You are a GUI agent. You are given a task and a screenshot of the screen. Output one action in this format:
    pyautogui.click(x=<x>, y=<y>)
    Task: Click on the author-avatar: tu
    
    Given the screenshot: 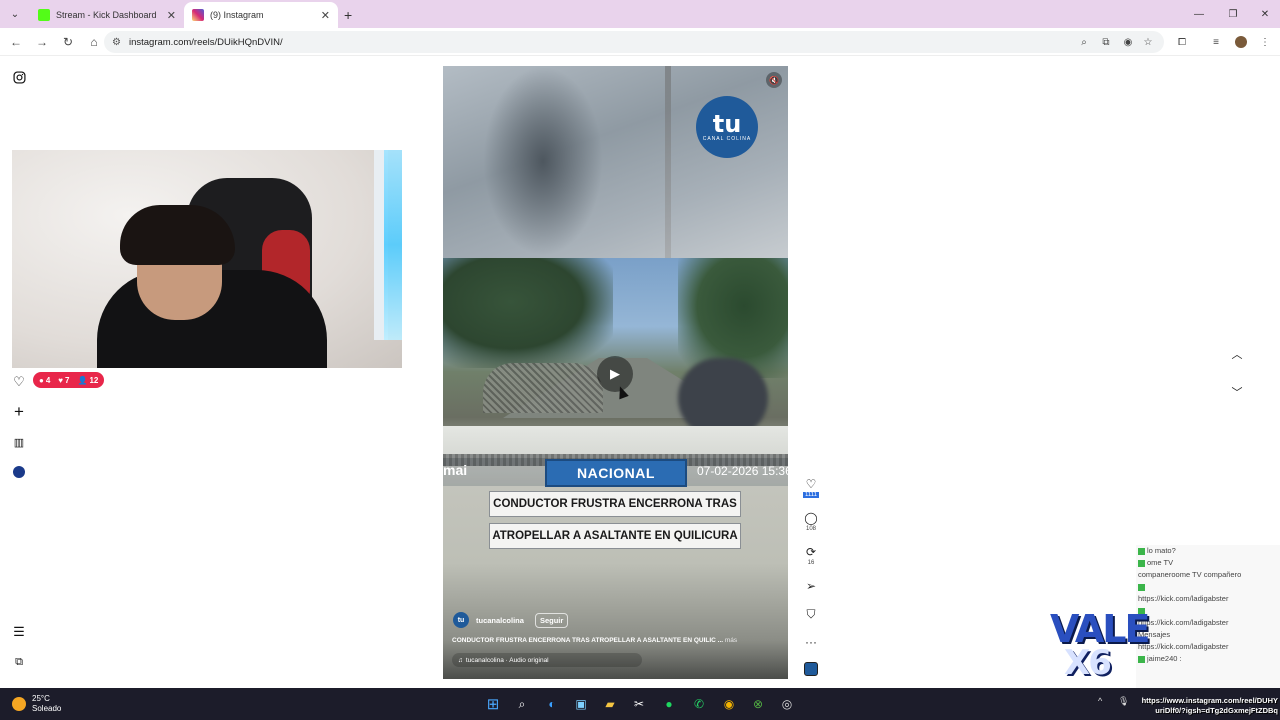 What is the action you would take?
    pyautogui.click(x=461, y=620)
    